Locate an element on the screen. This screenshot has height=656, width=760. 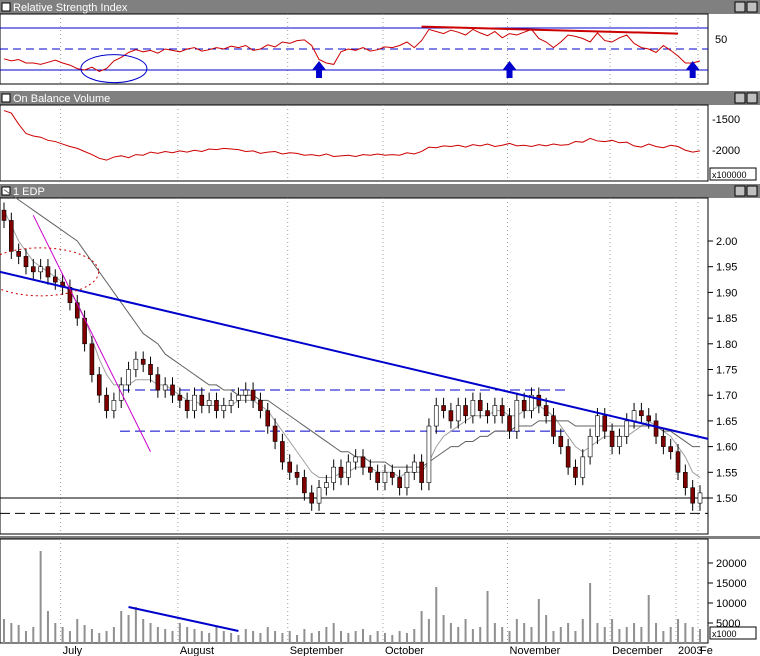
rsi-title: Relative Strength Index is located at coordinates (70, 8).